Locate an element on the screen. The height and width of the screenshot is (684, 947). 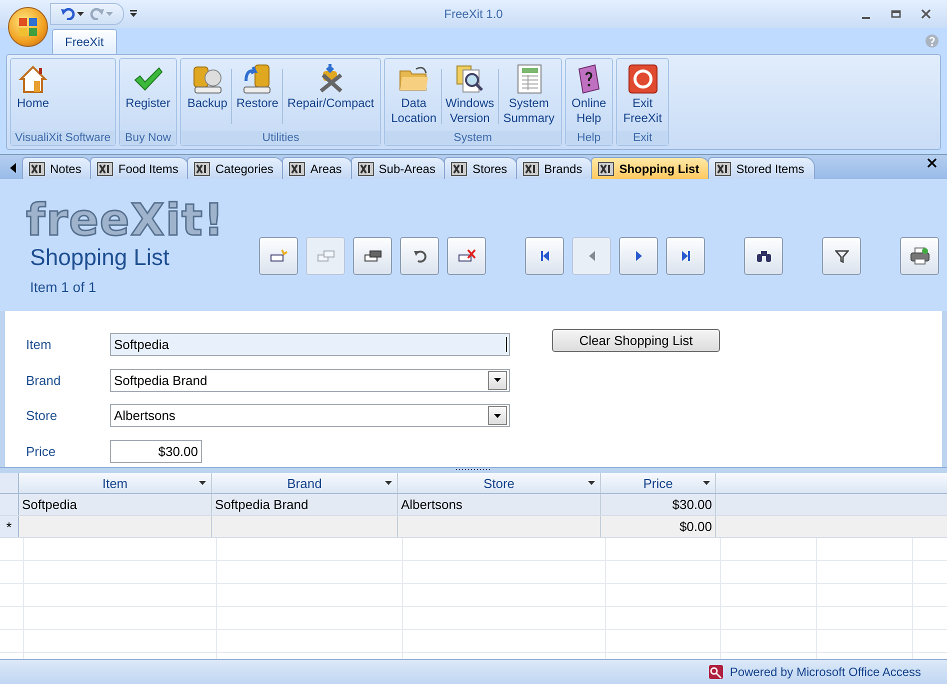
ribbon-tab: FreeXit is located at coordinates (84, 41).